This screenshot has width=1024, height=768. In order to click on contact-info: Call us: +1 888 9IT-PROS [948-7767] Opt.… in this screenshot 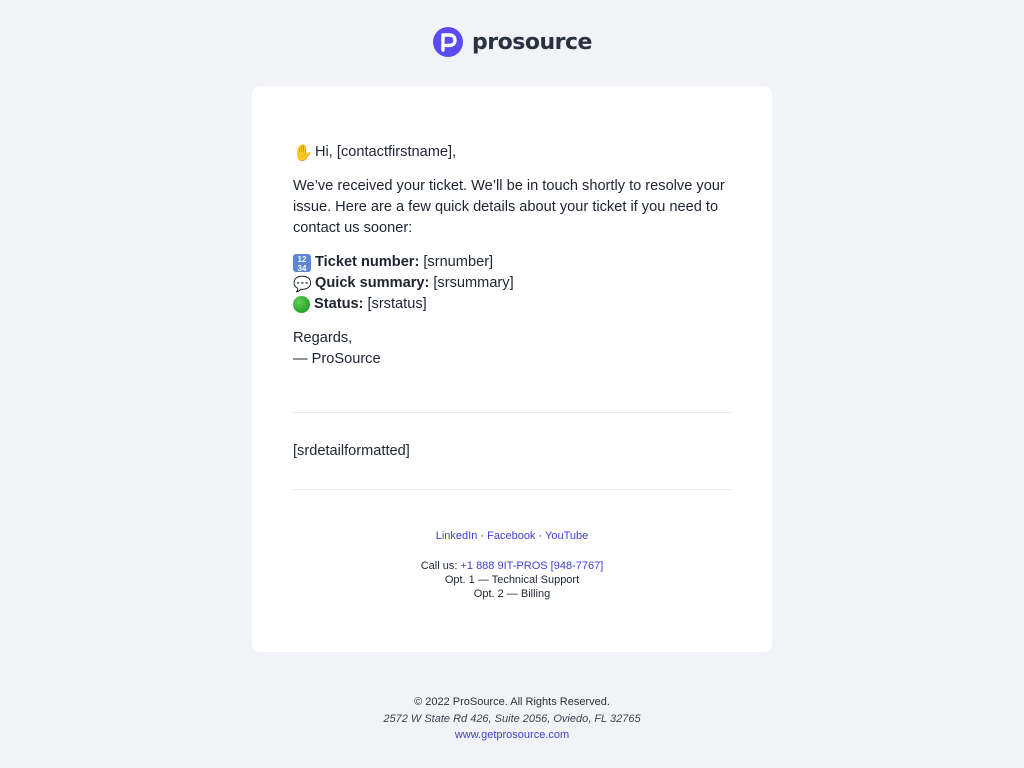, I will do `click(512, 580)`.